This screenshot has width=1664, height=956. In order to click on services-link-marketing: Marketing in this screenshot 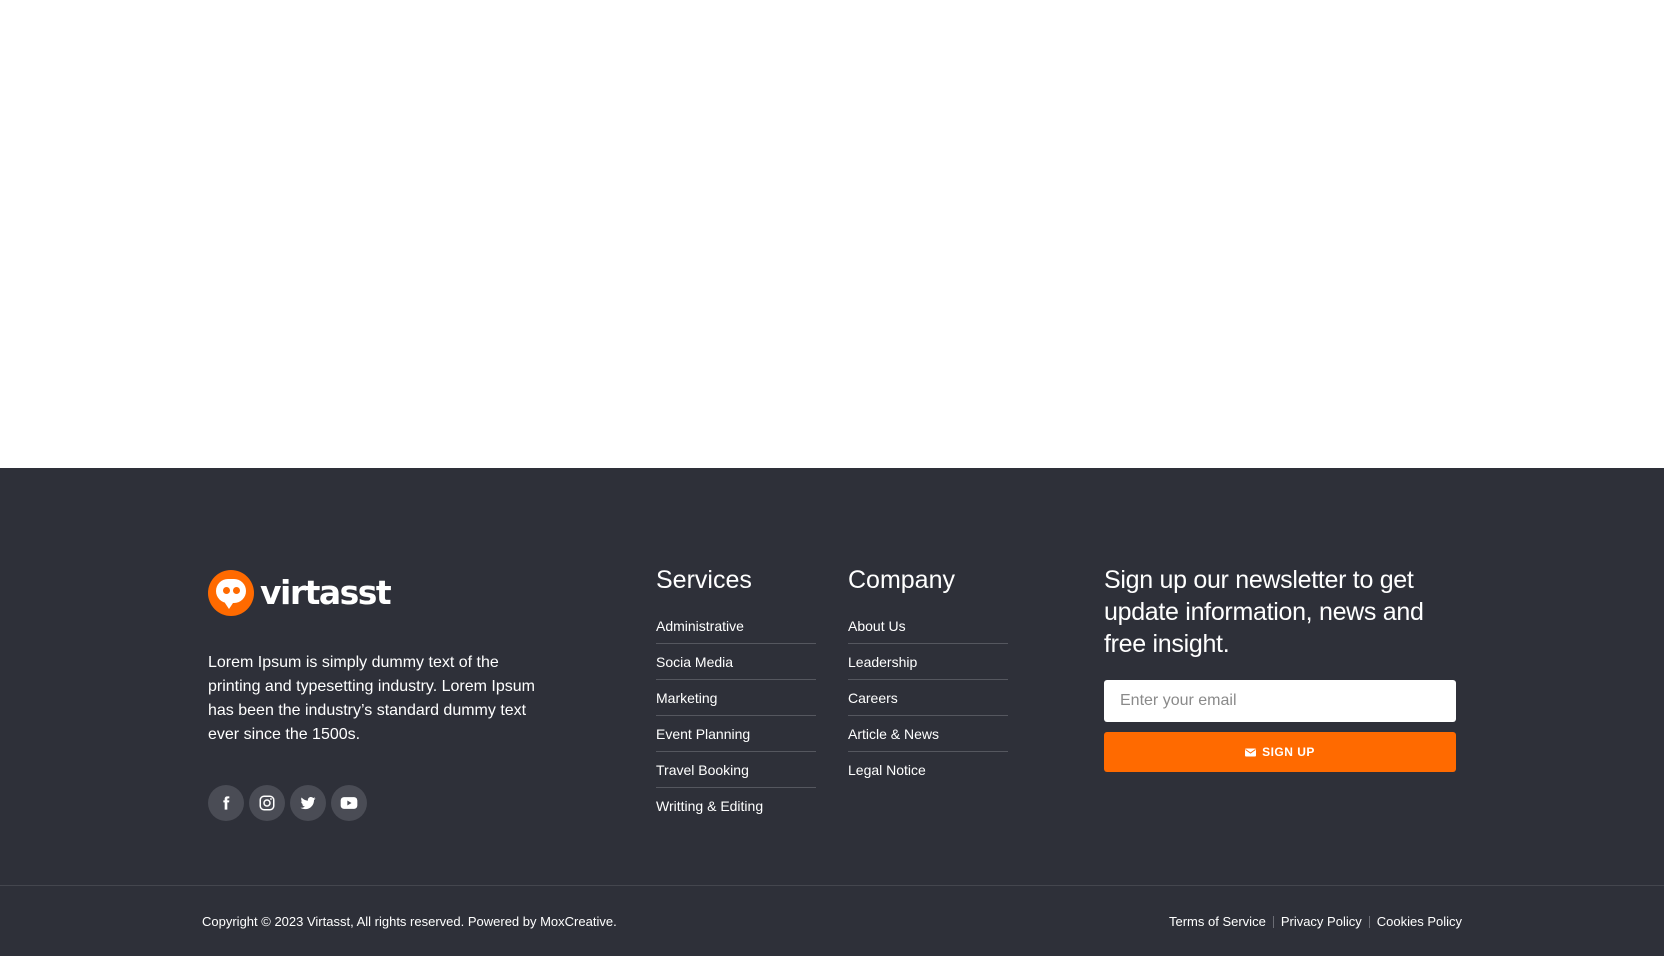, I will do `click(736, 698)`.